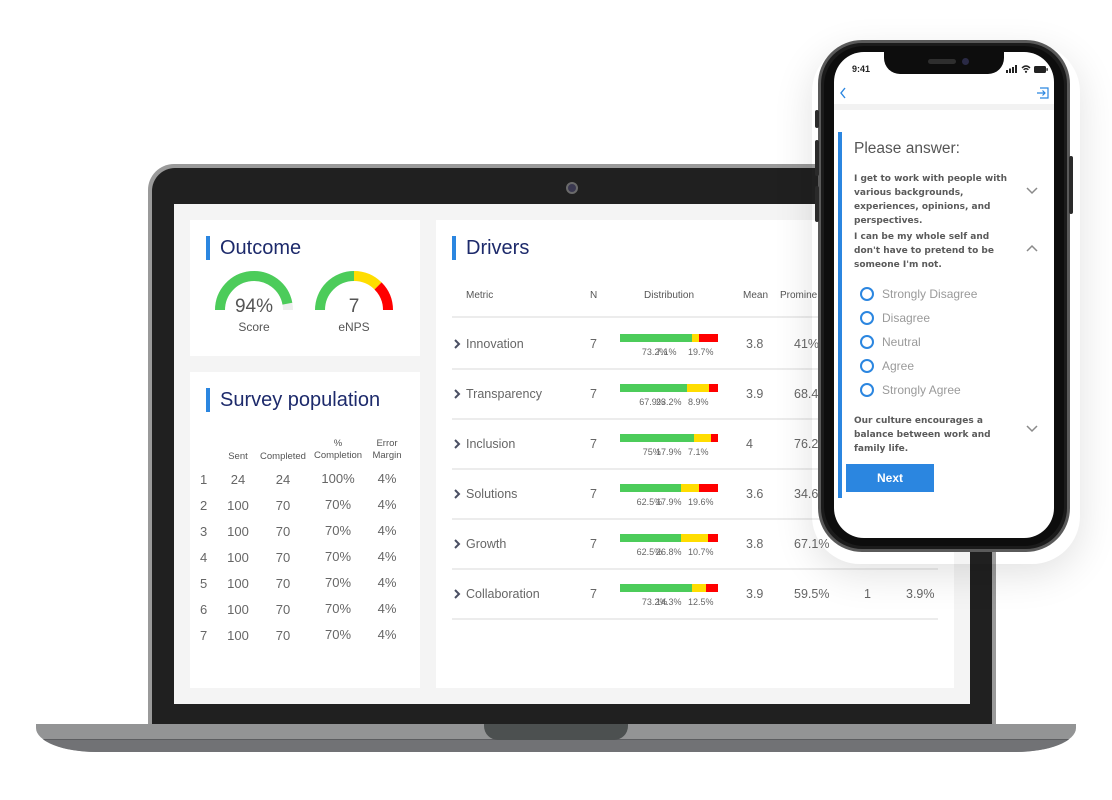 The image size is (1112, 800). What do you see at coordinates (669, 452) in the screenshot?
I see `neutral-label: 17.9%` at bounding box center [669, 452].